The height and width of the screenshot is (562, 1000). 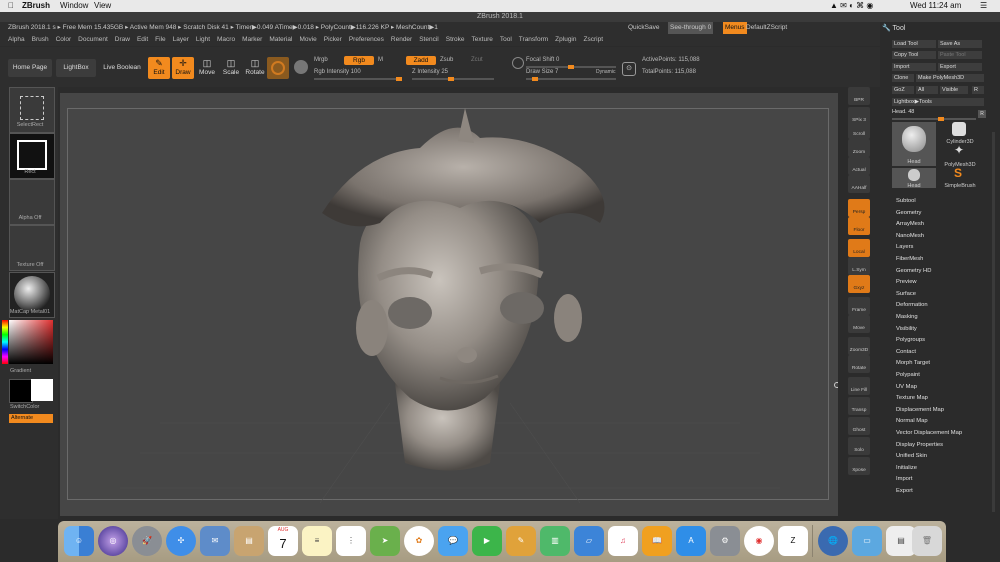 I want to click on subpalette-texture-map: Texture Map, so click(x=912, y=398).